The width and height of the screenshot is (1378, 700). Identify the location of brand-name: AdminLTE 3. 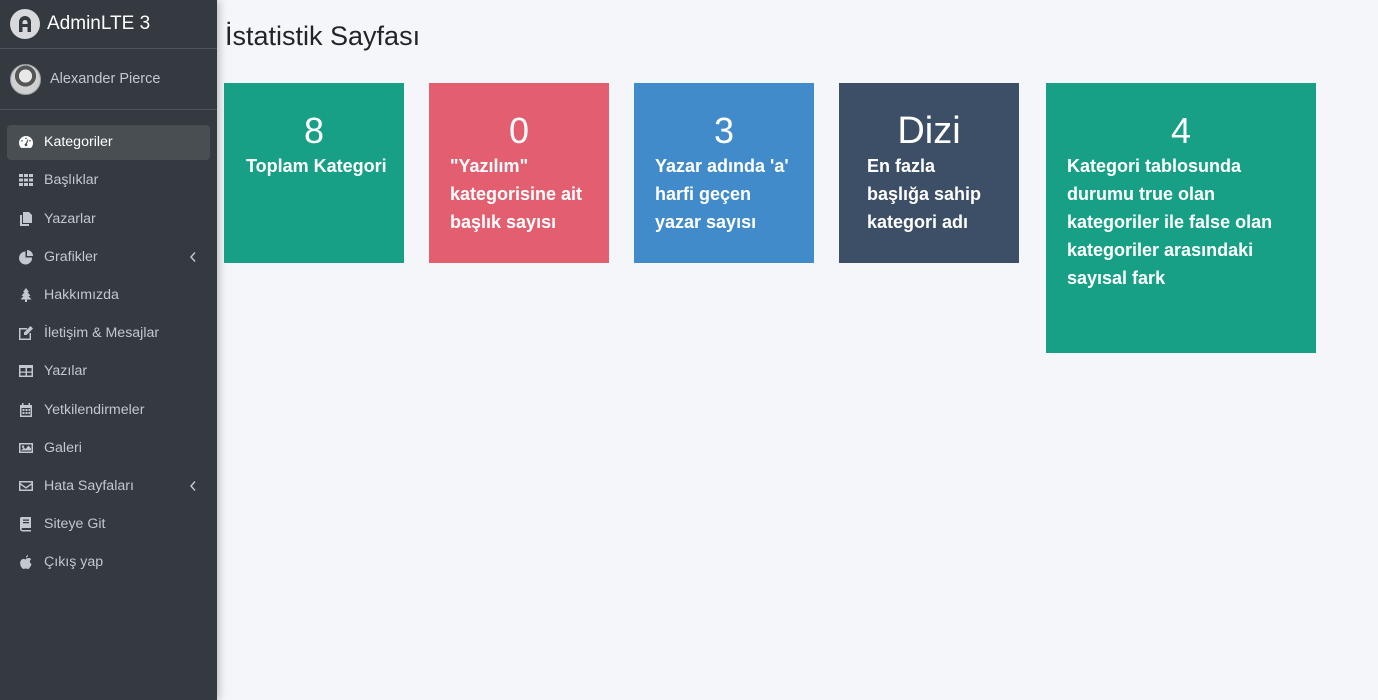
(99, 23).